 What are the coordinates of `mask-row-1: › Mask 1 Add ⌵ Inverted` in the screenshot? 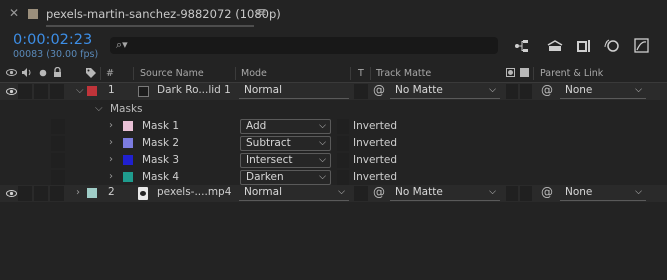 It's located at (333, 126).